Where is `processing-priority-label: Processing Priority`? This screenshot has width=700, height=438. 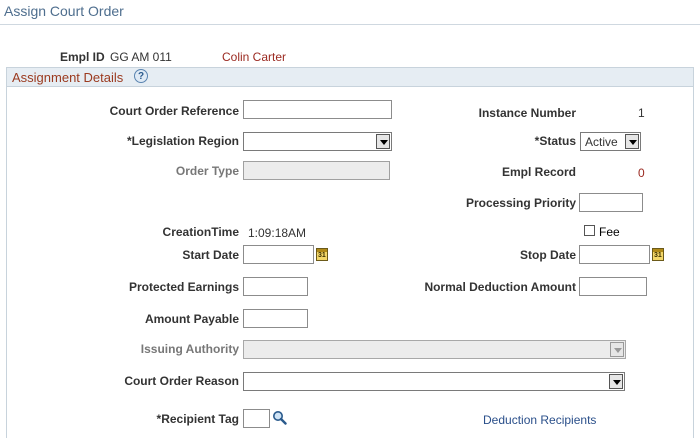 processing-priority-label: Processing Priority is located at coordinates (520, 203).